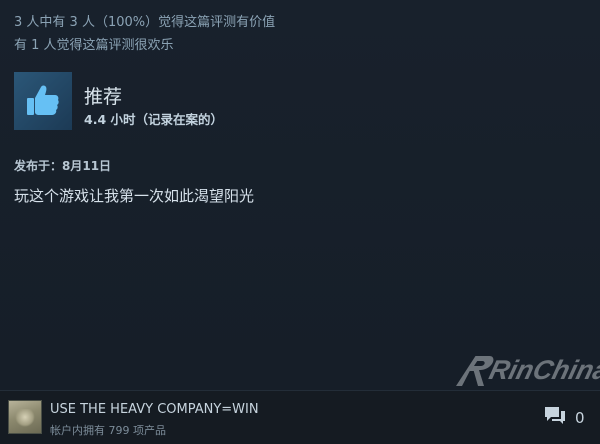 Image resolution: width=600 pixels, height=444 pixels. What do you see at coordinates (43, 101) in the screenshot?
I see `thumbs-up-icon` at bounding box center [43, 101].